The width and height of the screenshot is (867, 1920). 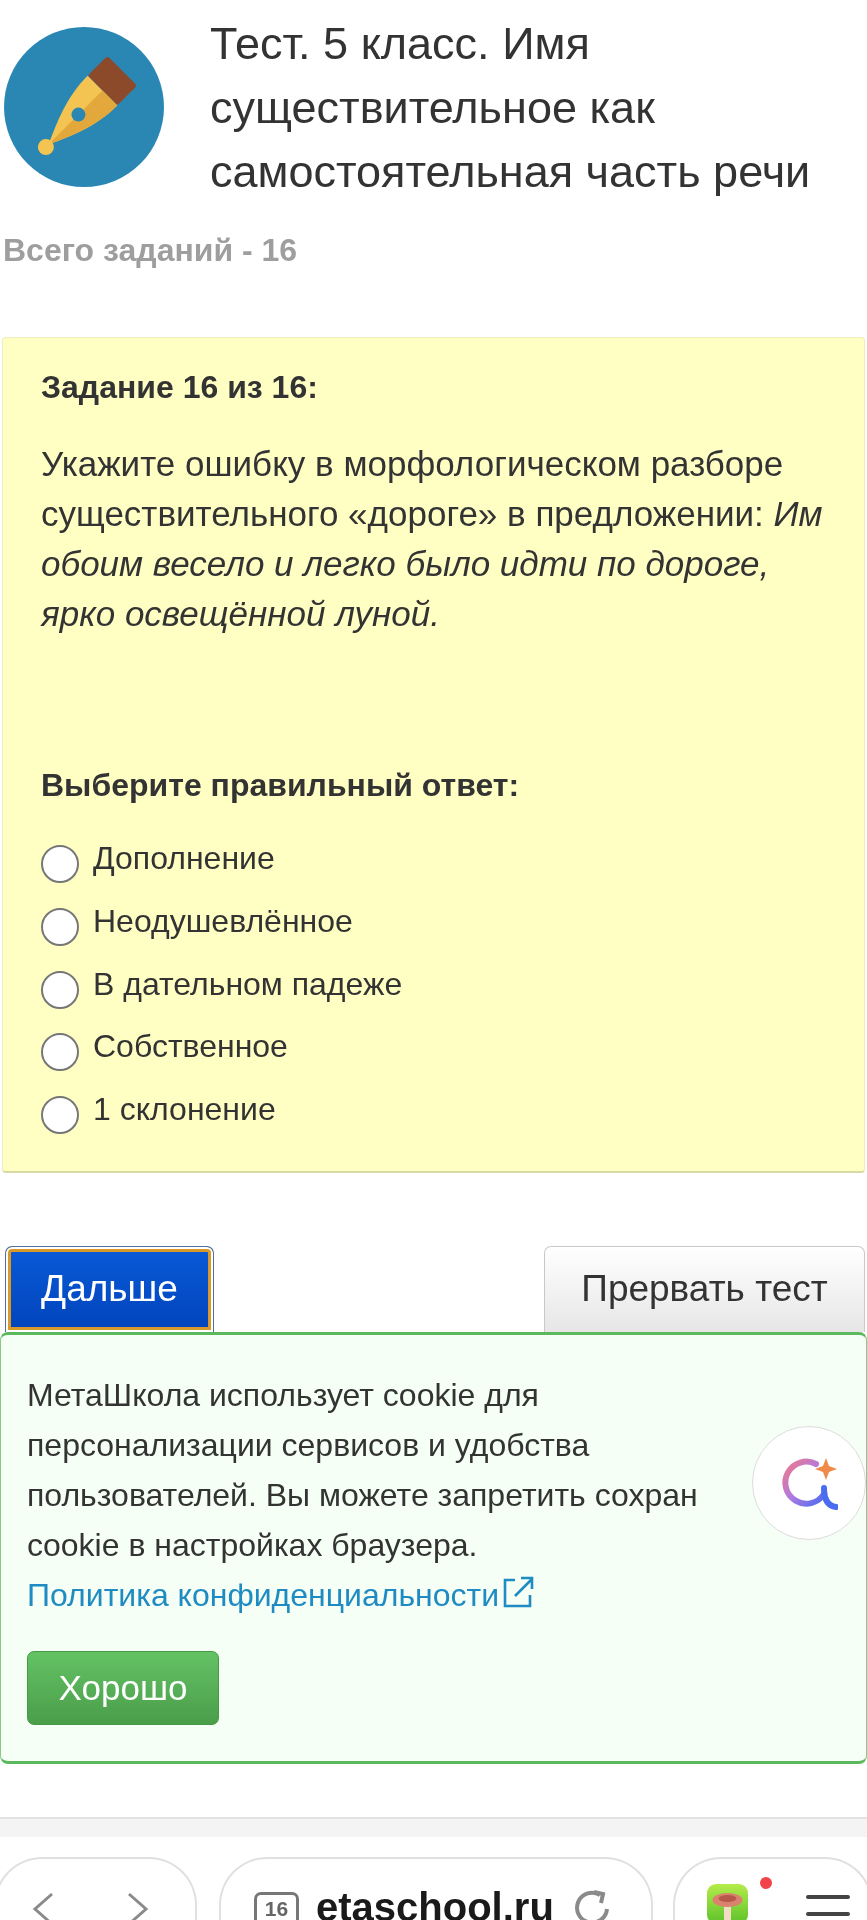 I want to click on reload-icon, so click(x=592, y=1904).